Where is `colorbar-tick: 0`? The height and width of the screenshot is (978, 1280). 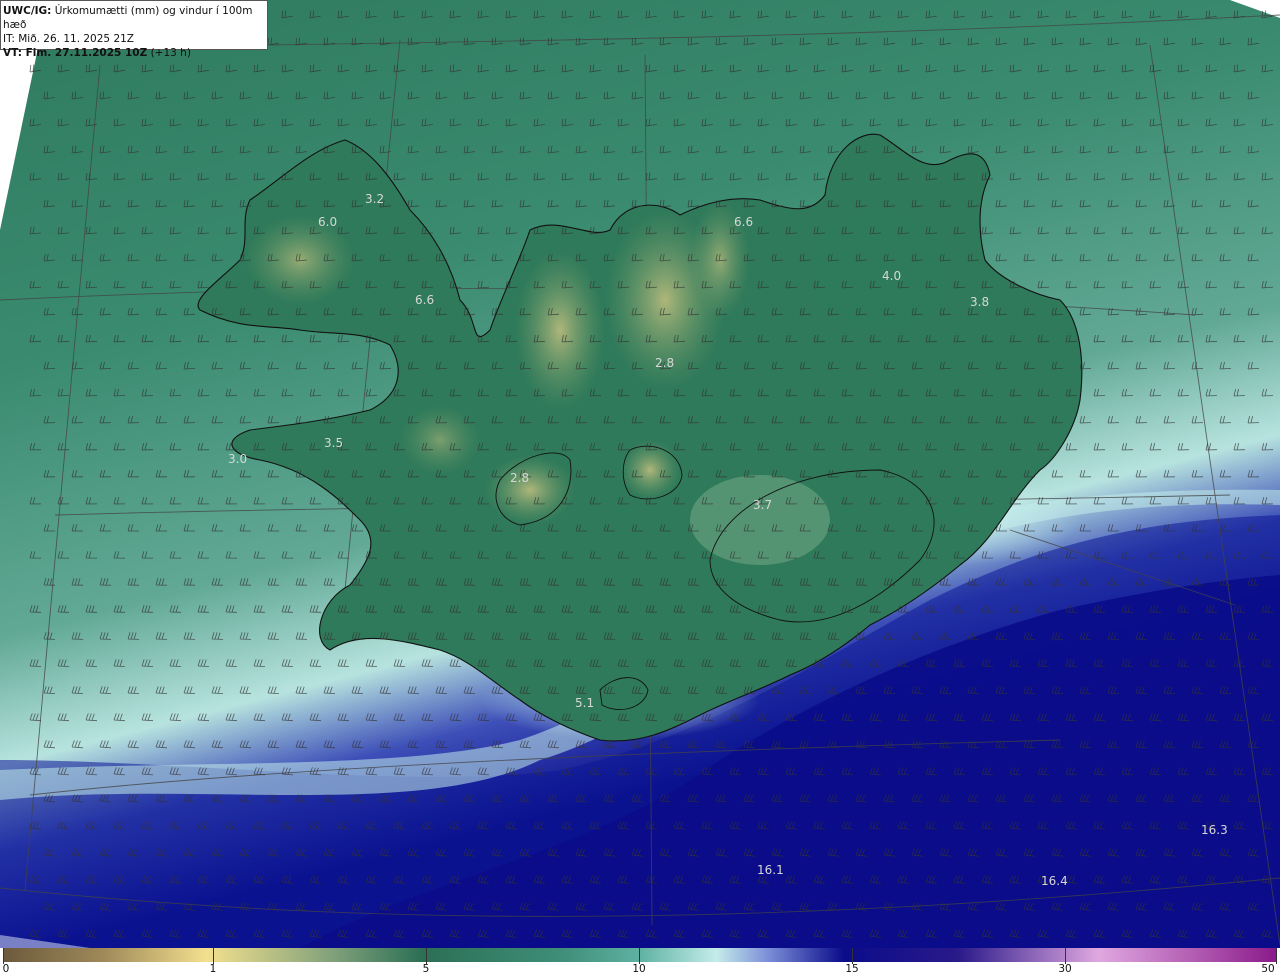 colorbar-tick: 0 is located at coordinates (6, 969).